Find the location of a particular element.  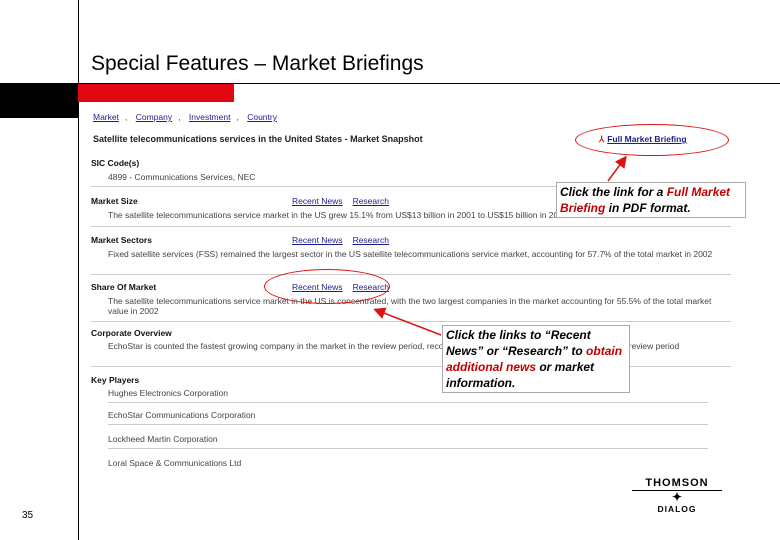

pdf-callout-arrow is located at coordinates (617, 168).